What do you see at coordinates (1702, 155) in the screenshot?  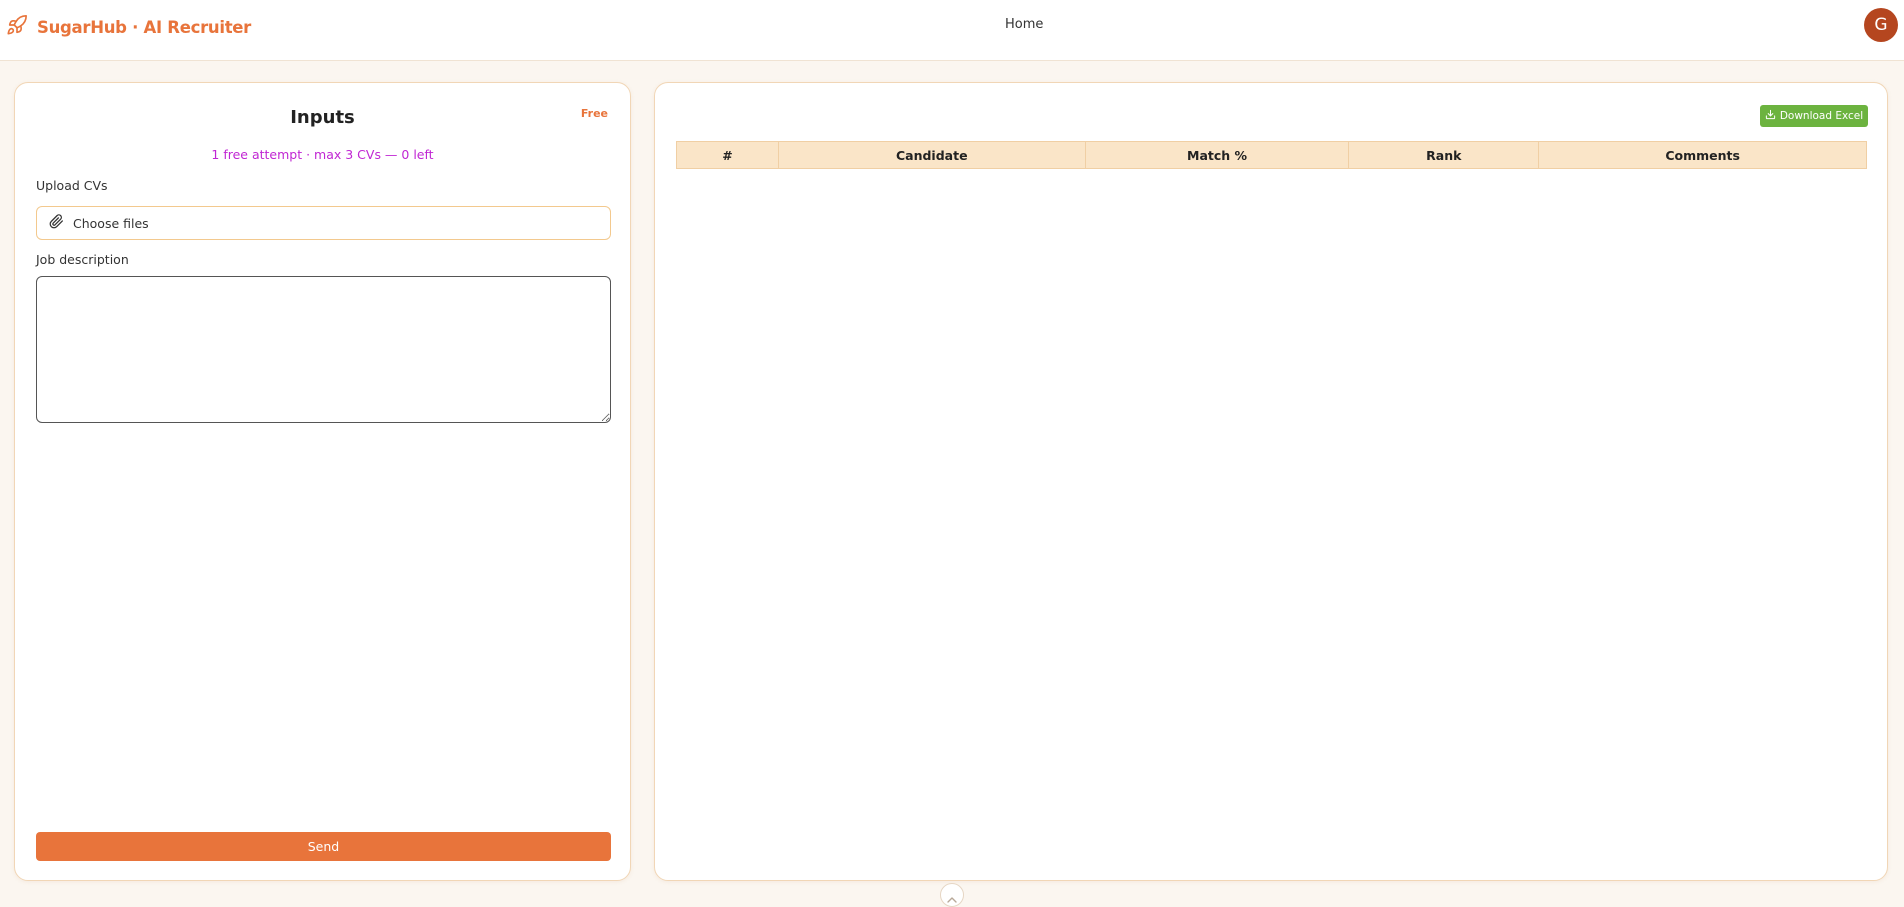 I see `column-header-comments: Comments` at bounding box center [1702, 155].